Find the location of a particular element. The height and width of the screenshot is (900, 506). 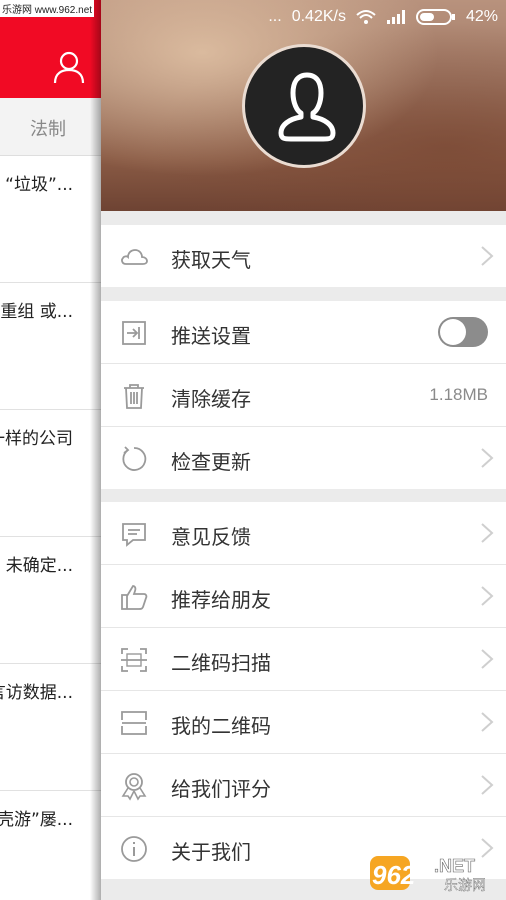

menu-item-weather: 获取天气 is located at coordinates (303, 256).